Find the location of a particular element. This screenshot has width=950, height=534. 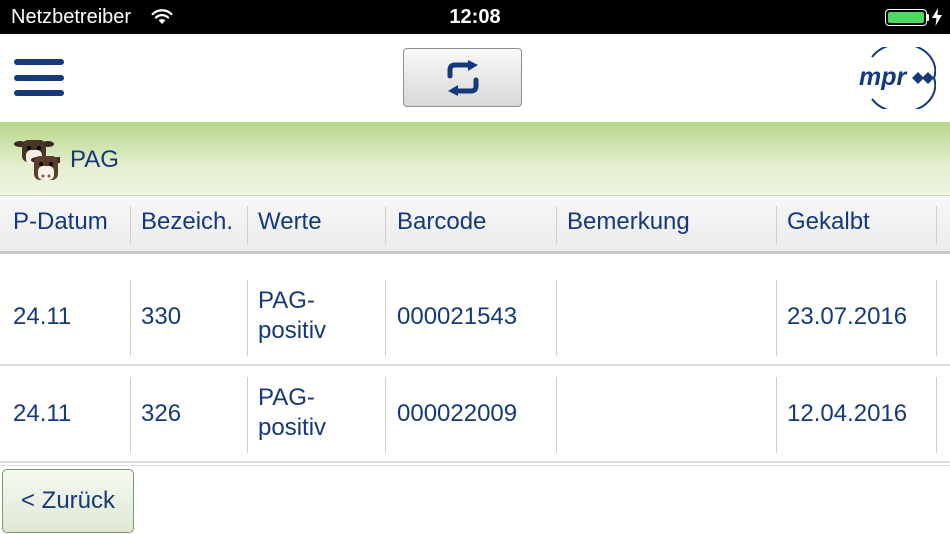

column-header-barcode: Barcode is located at coordinates (441, 222).